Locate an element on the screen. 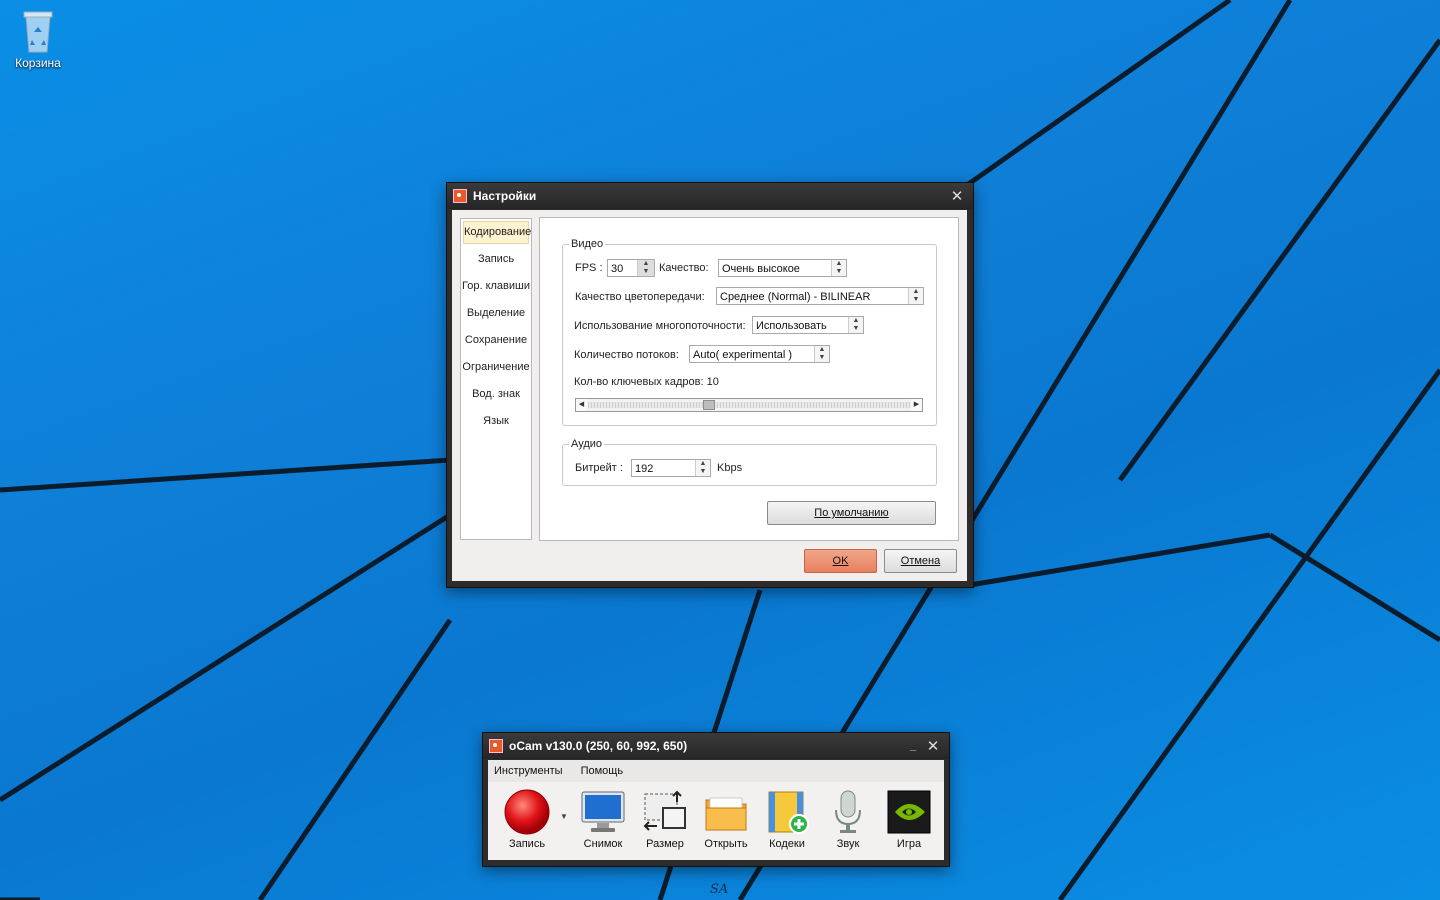 Image resolution: width=1440 pixels, height=900 pixels. nav-item-encoding: Кодирование is located at coordinates (497, 232).